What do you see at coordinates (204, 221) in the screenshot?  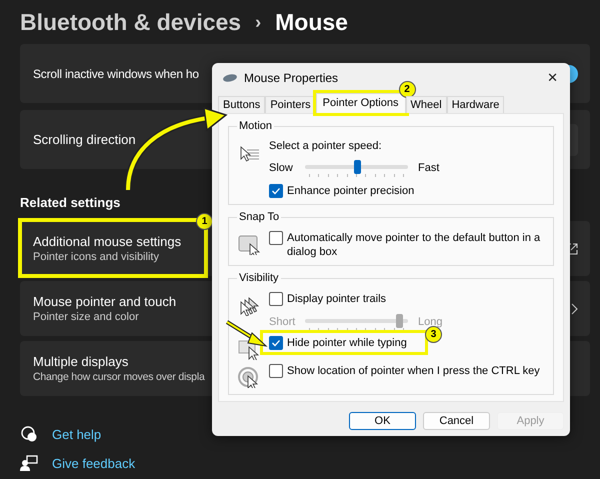 I see `step-badge: 1` at bounding box center [204, 221].